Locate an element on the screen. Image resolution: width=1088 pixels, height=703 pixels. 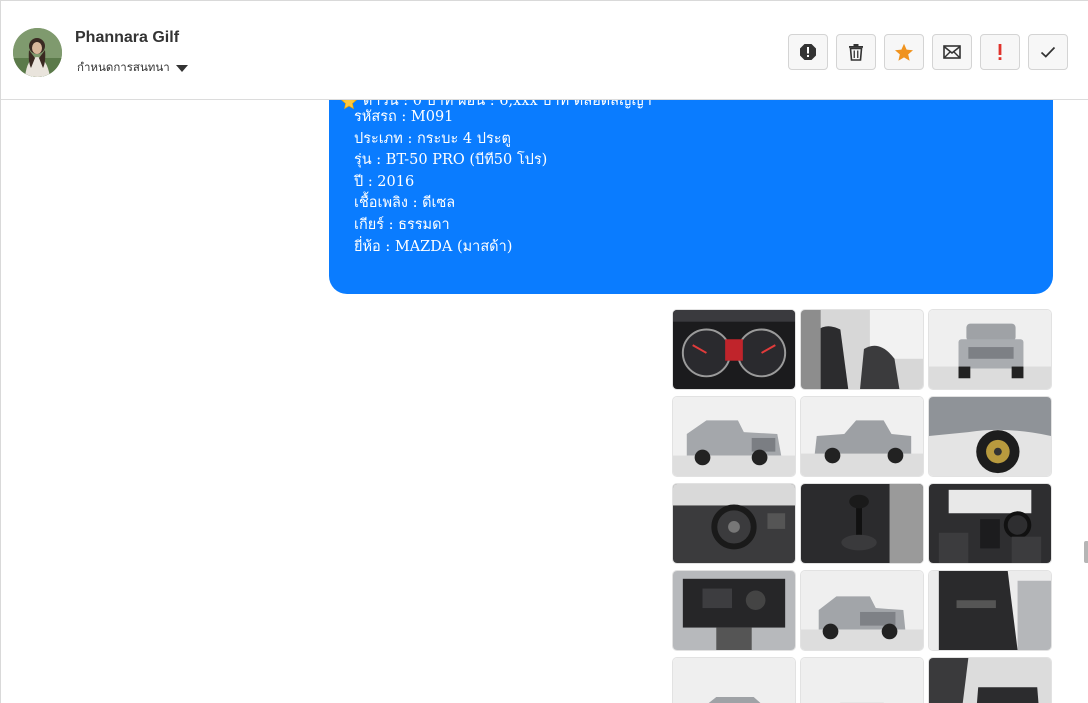
photo-engine-bay is located at coordinates (734, 610).